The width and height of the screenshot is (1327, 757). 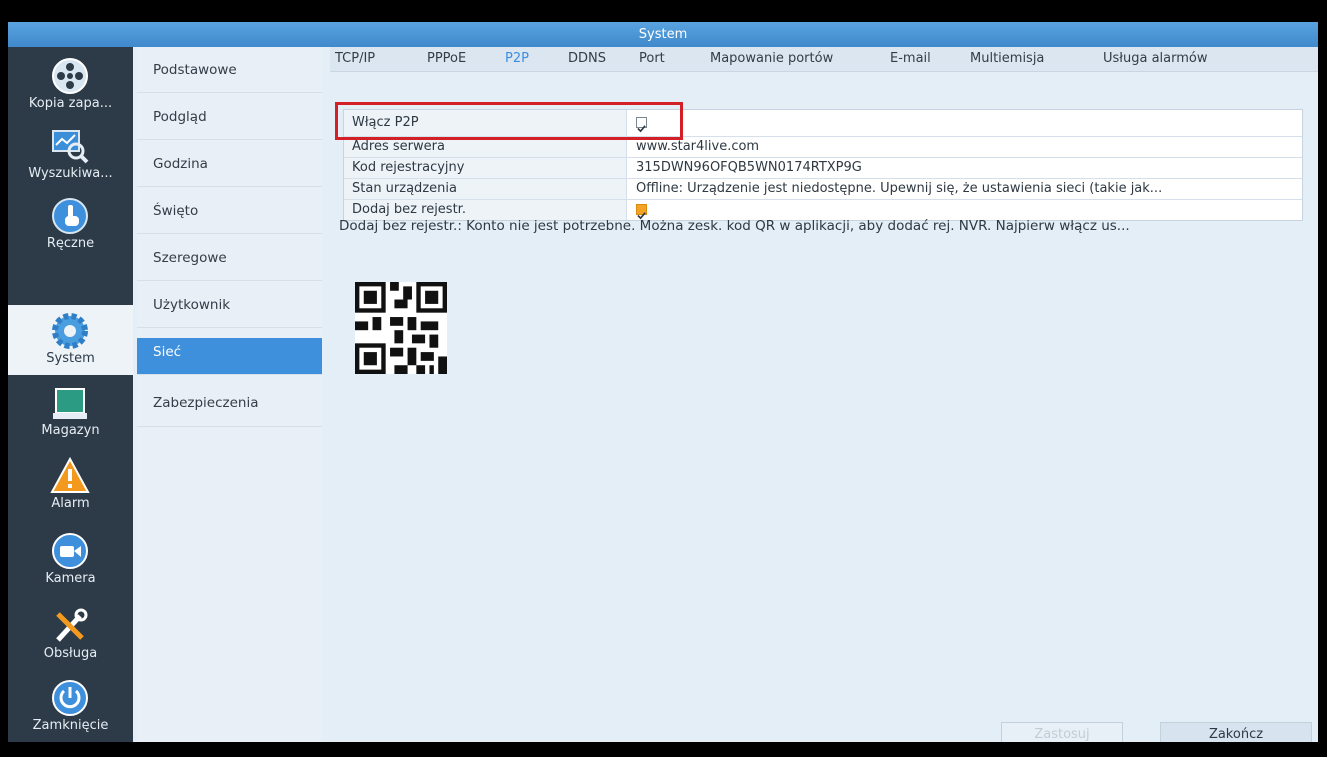 What do you see at coordinates (70, 216) in the screenshot?
I see `hand-pointer-icon` at bounding box center [70, 216].